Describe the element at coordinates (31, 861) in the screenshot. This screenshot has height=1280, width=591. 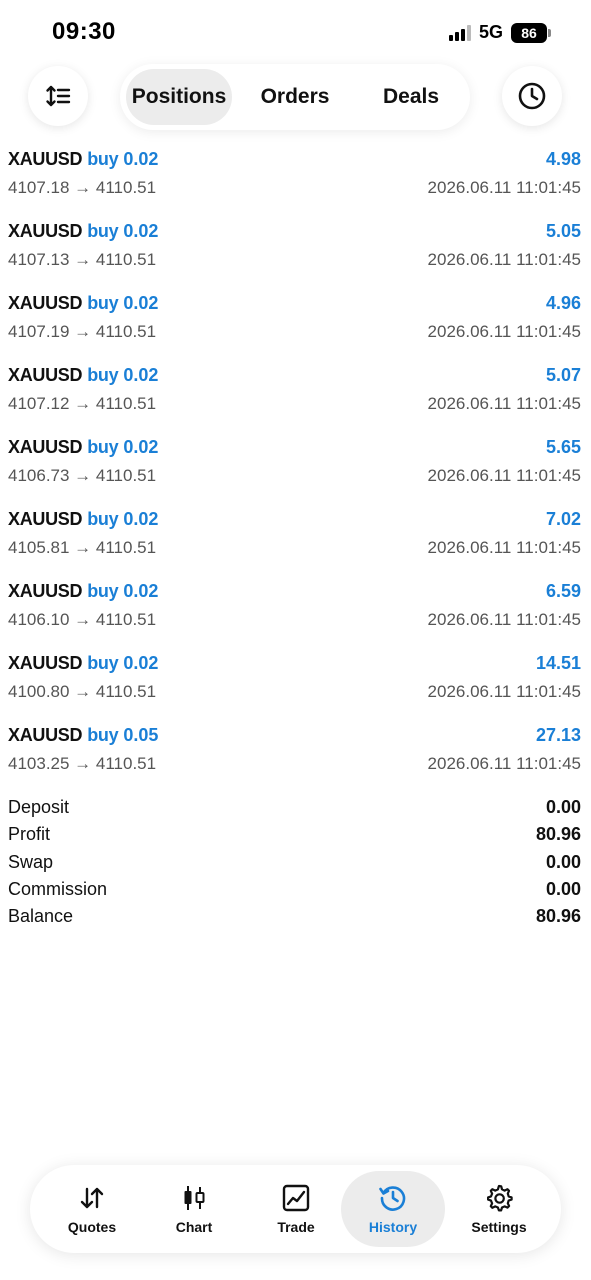
I see `summary-label: Swap` at that location.